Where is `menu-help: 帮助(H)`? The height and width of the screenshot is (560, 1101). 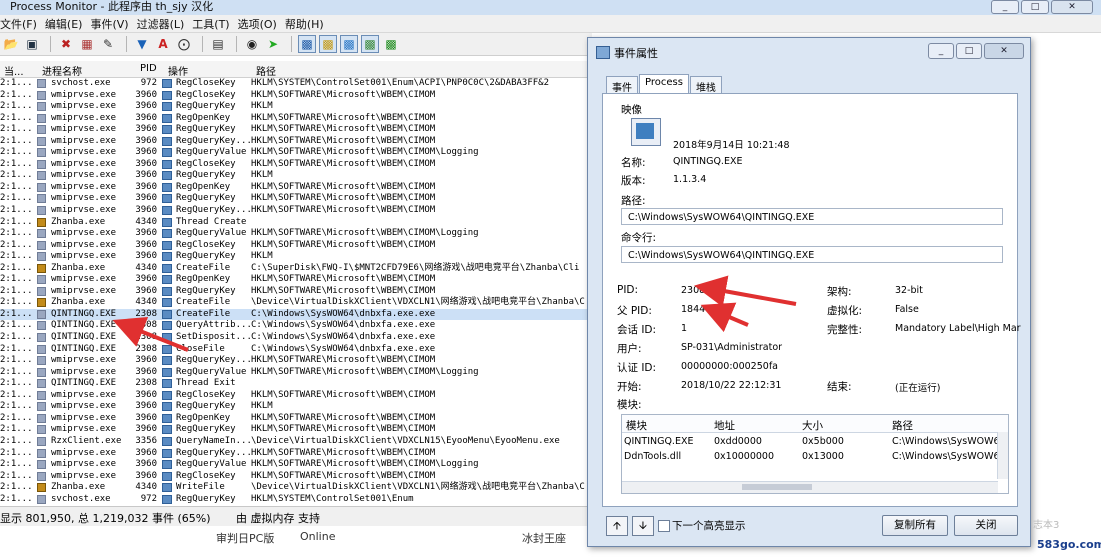 menu-help: 帮助(H) is located at coordinates (308, 24).